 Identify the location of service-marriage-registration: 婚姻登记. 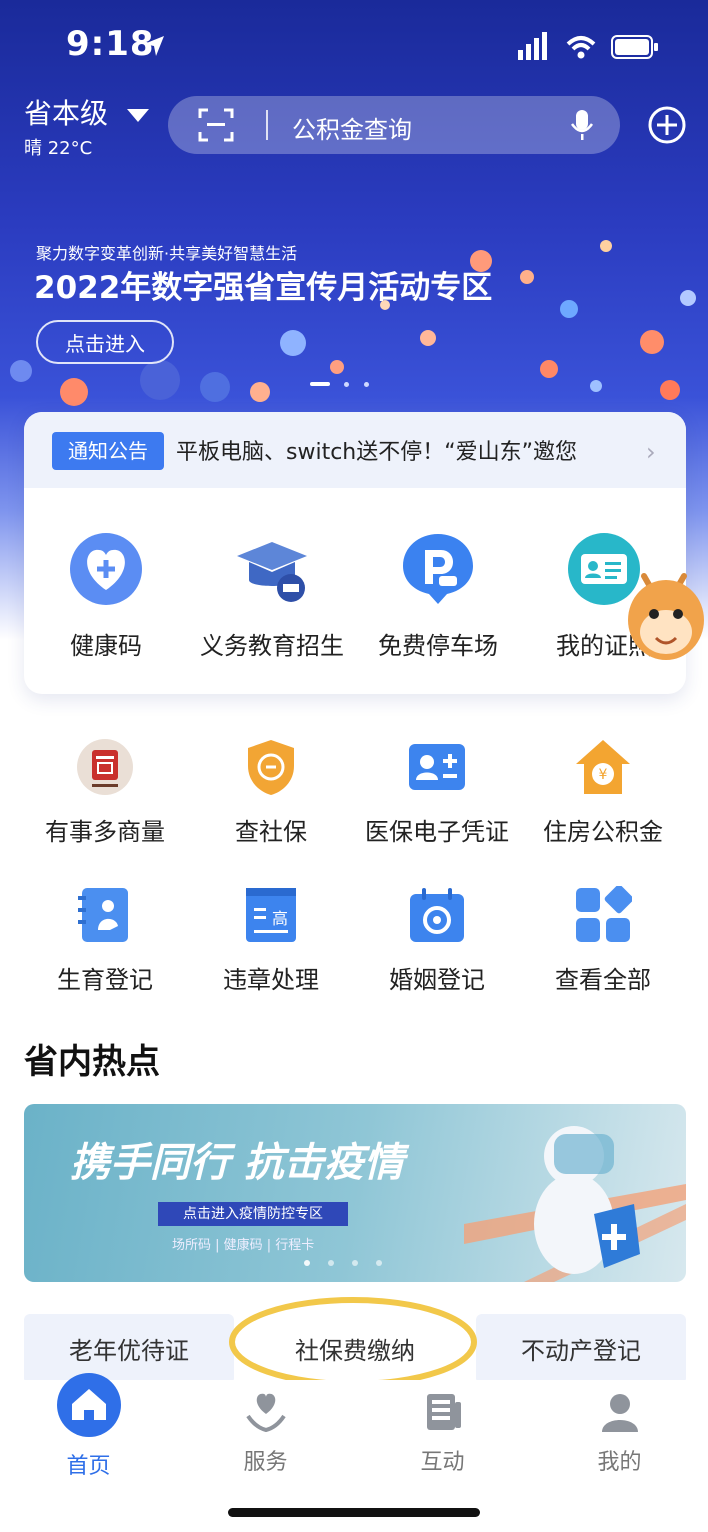
(437, 940).